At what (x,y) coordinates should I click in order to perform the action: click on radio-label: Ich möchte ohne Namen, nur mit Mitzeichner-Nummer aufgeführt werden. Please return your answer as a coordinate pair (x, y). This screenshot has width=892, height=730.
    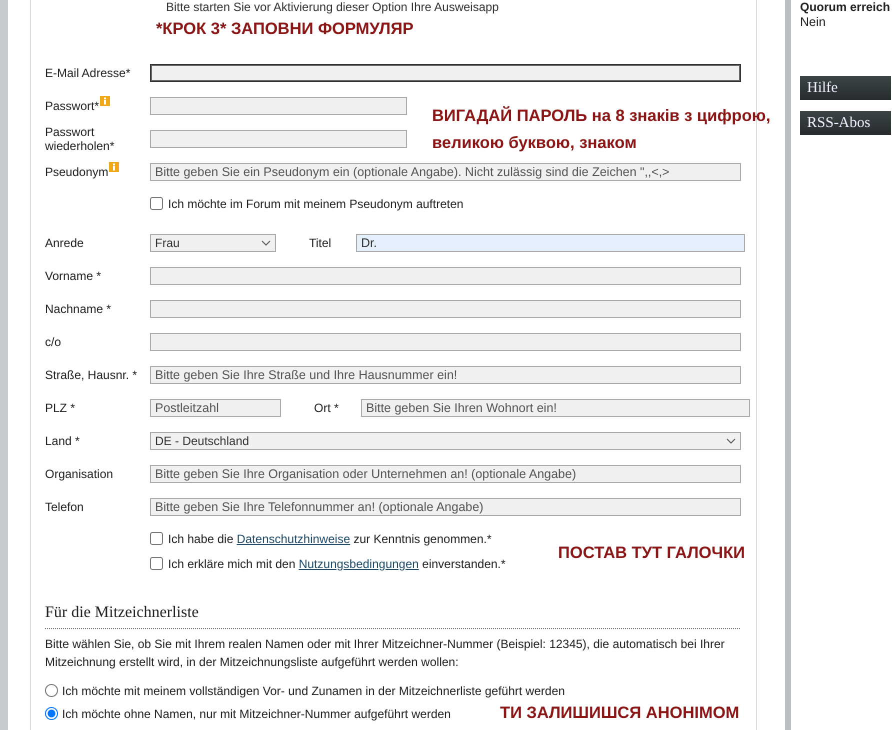
    Looking at the image, I should click on (256, 713).